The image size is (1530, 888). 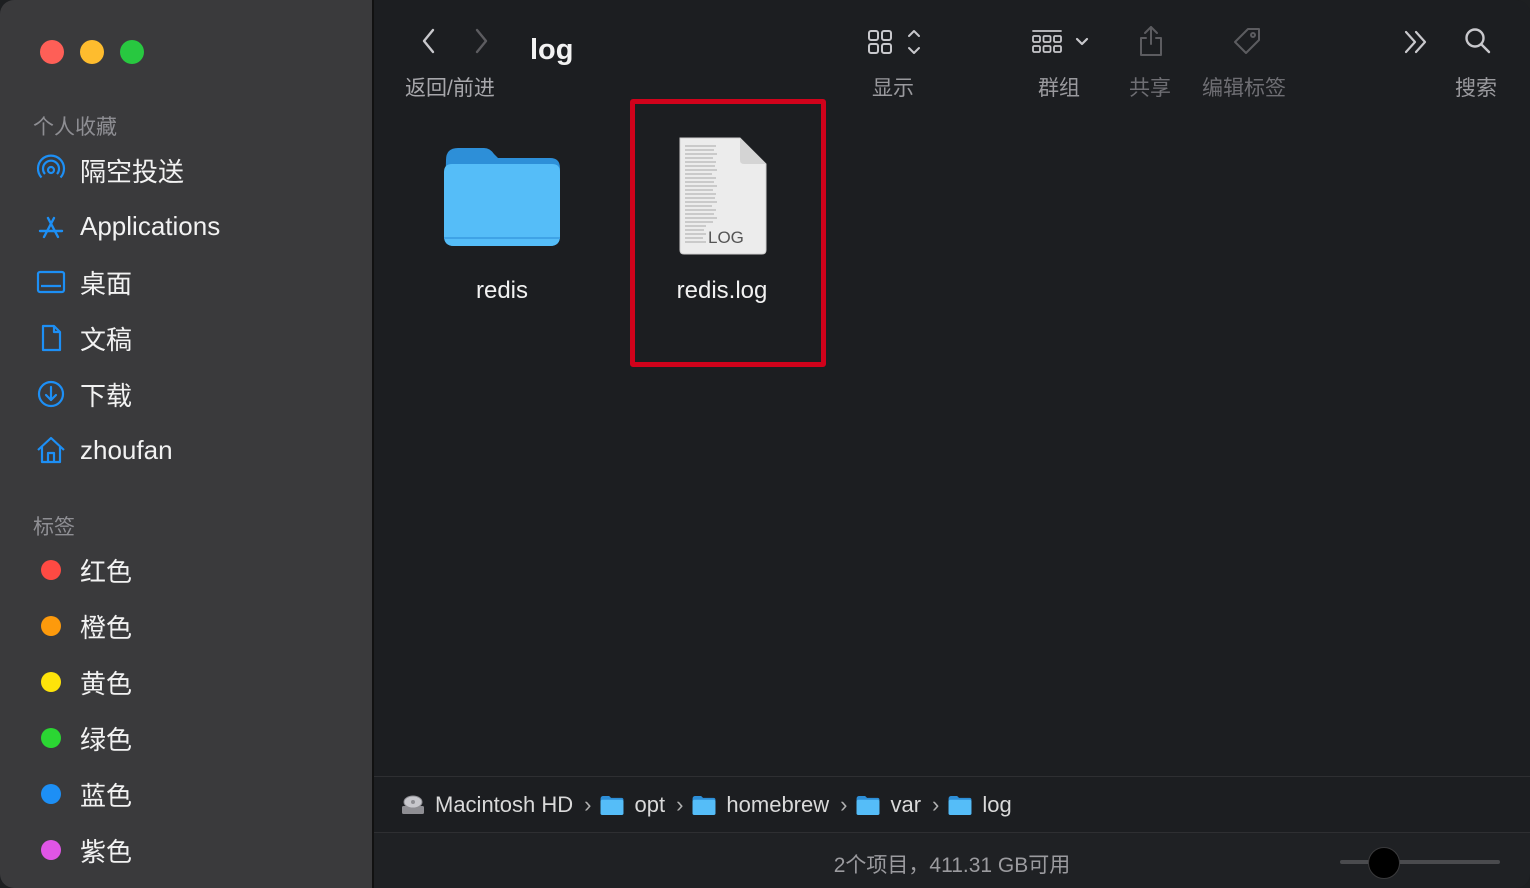 I want to click on icon-size-slider, so click(x=1420, y=862).